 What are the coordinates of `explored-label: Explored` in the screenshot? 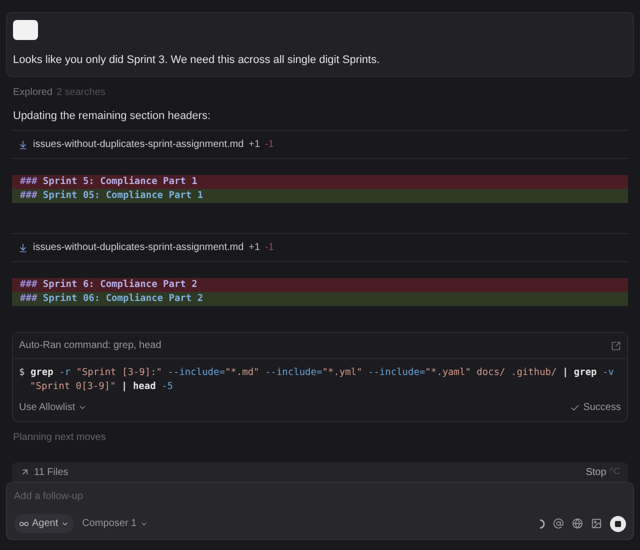 It's located at (32, 93).